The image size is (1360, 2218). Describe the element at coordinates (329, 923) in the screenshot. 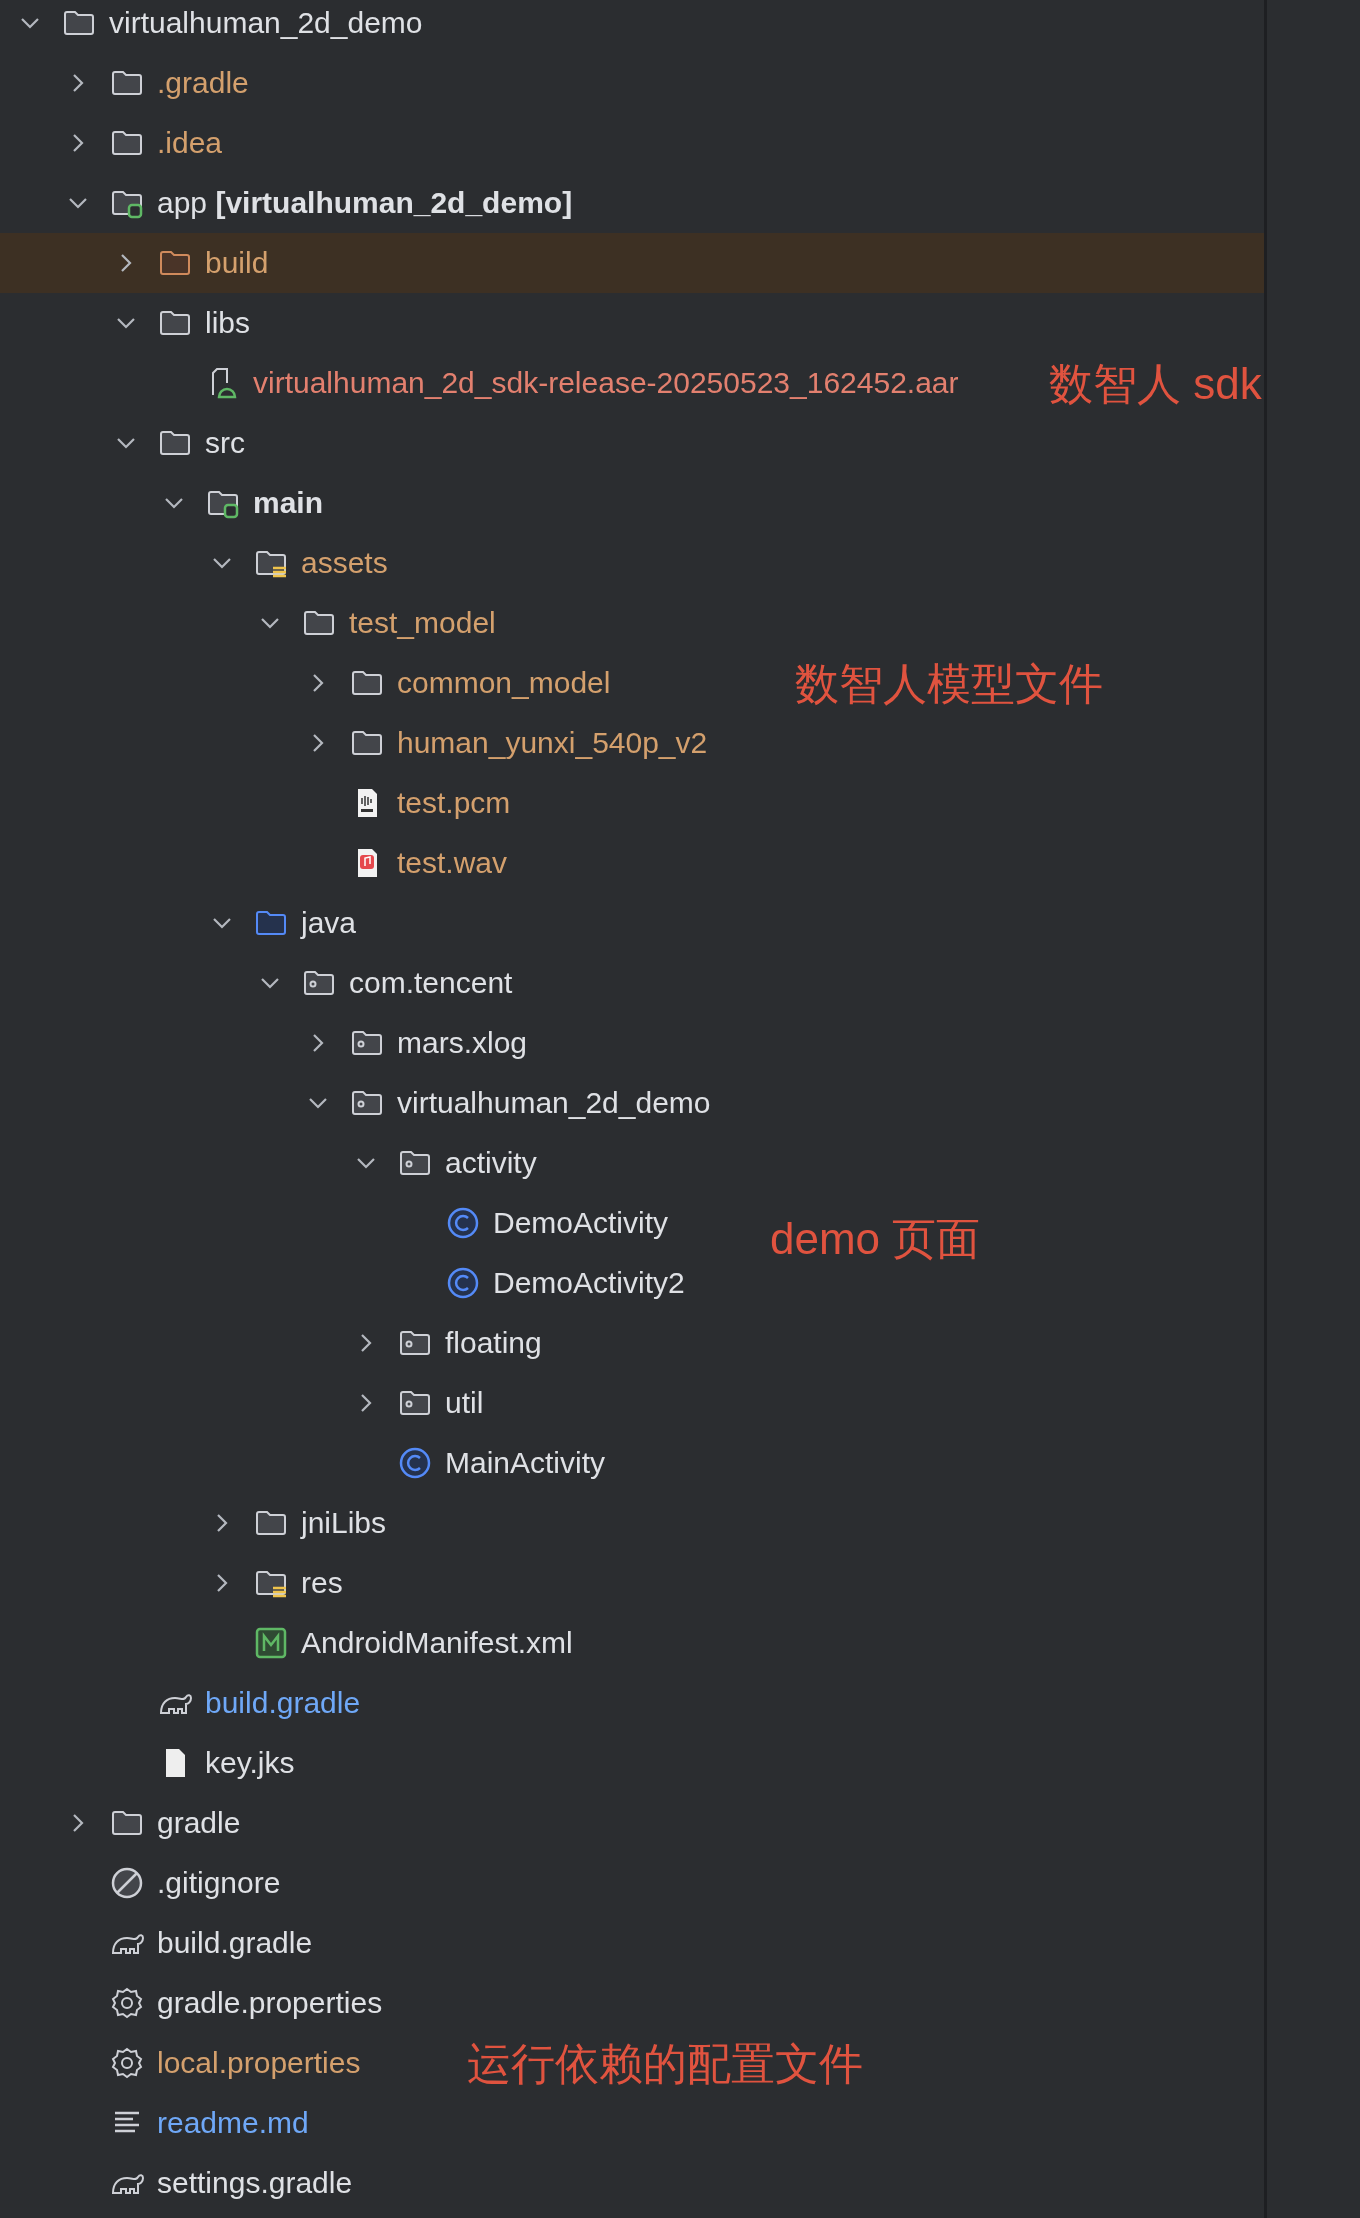

I see `tree-item-label: java` at that location.